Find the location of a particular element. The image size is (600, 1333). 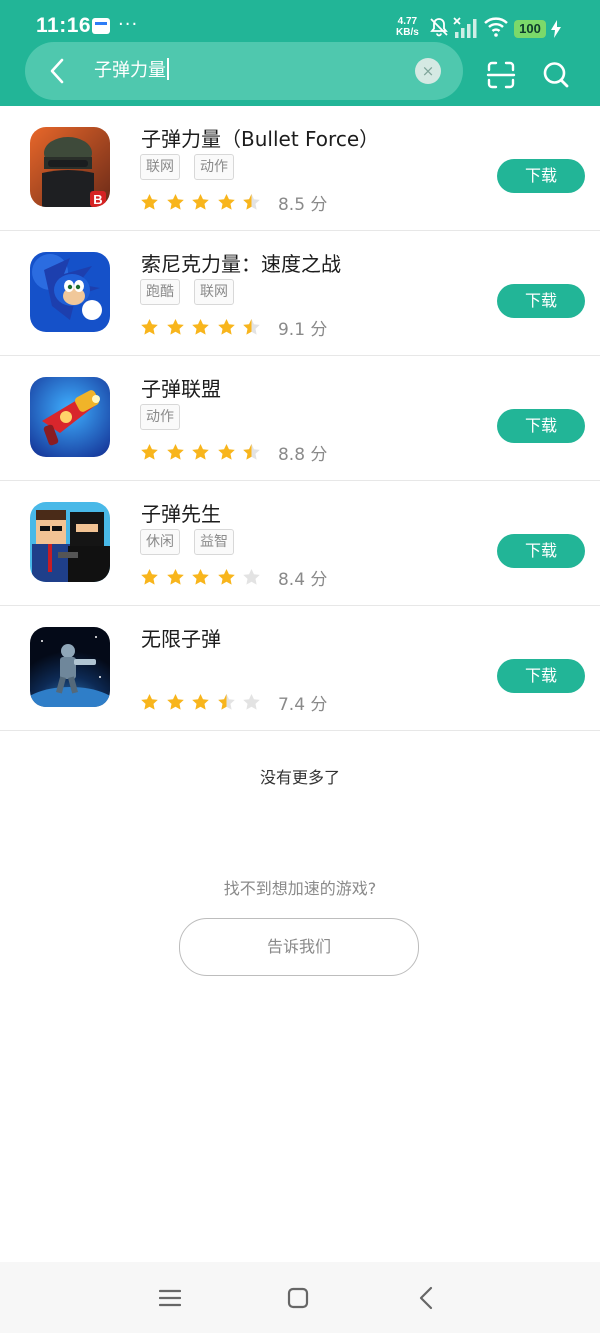

result-item: 无限子弹 7.4 分 下载 is located at coordinates (300, 668).